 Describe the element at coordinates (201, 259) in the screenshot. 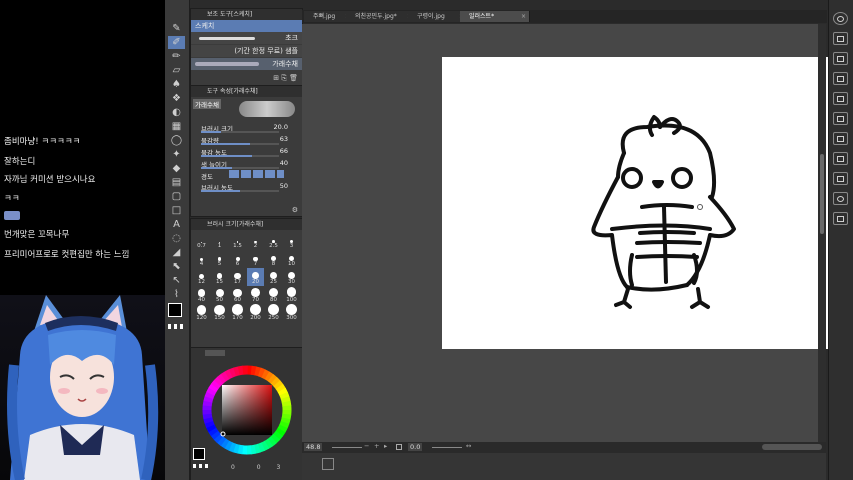

I see `brush-size-preset: 4` at that location.